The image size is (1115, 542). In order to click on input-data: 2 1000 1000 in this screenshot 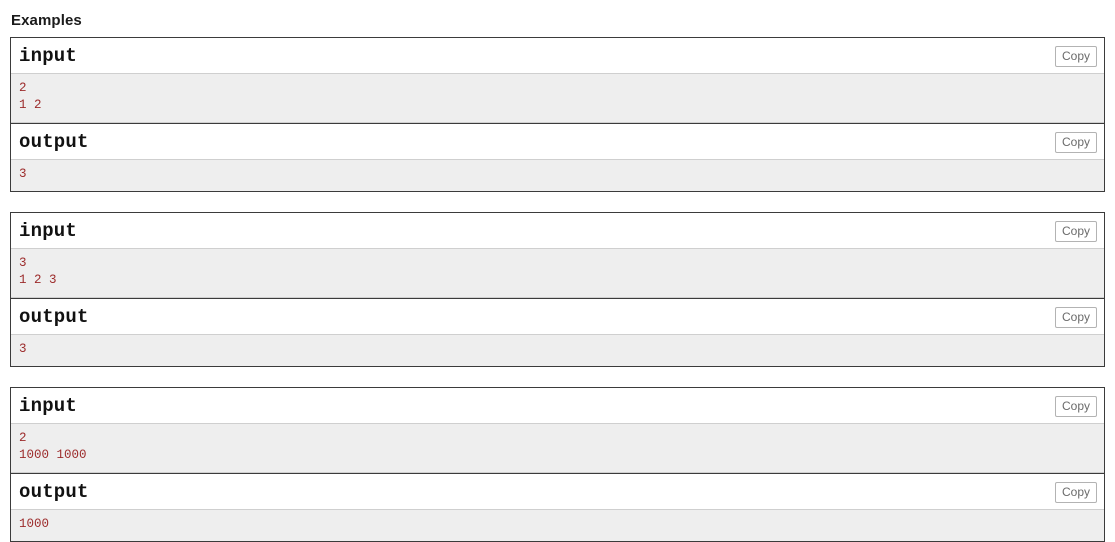, I will do `click(557, 448)`.